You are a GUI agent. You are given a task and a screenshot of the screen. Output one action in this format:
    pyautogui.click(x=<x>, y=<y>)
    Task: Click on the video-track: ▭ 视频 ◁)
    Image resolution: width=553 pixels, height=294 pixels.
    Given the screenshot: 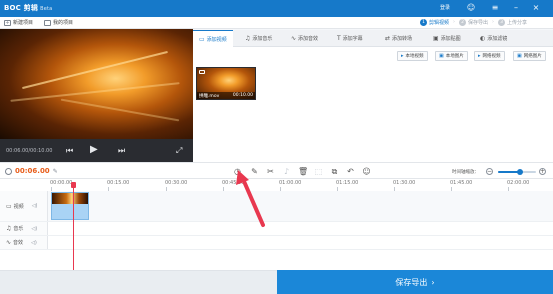 What is the action you would take?
    pyautogui.click(x=276, y=206)
    